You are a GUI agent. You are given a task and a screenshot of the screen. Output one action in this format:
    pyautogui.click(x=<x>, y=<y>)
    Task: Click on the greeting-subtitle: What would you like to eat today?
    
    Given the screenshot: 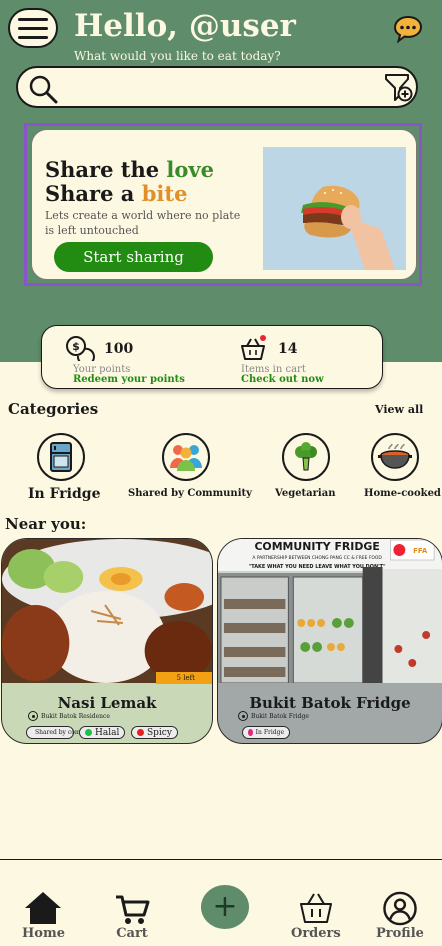 What is the action you would take?
    pyautogui.click(x=177, y=56)
    